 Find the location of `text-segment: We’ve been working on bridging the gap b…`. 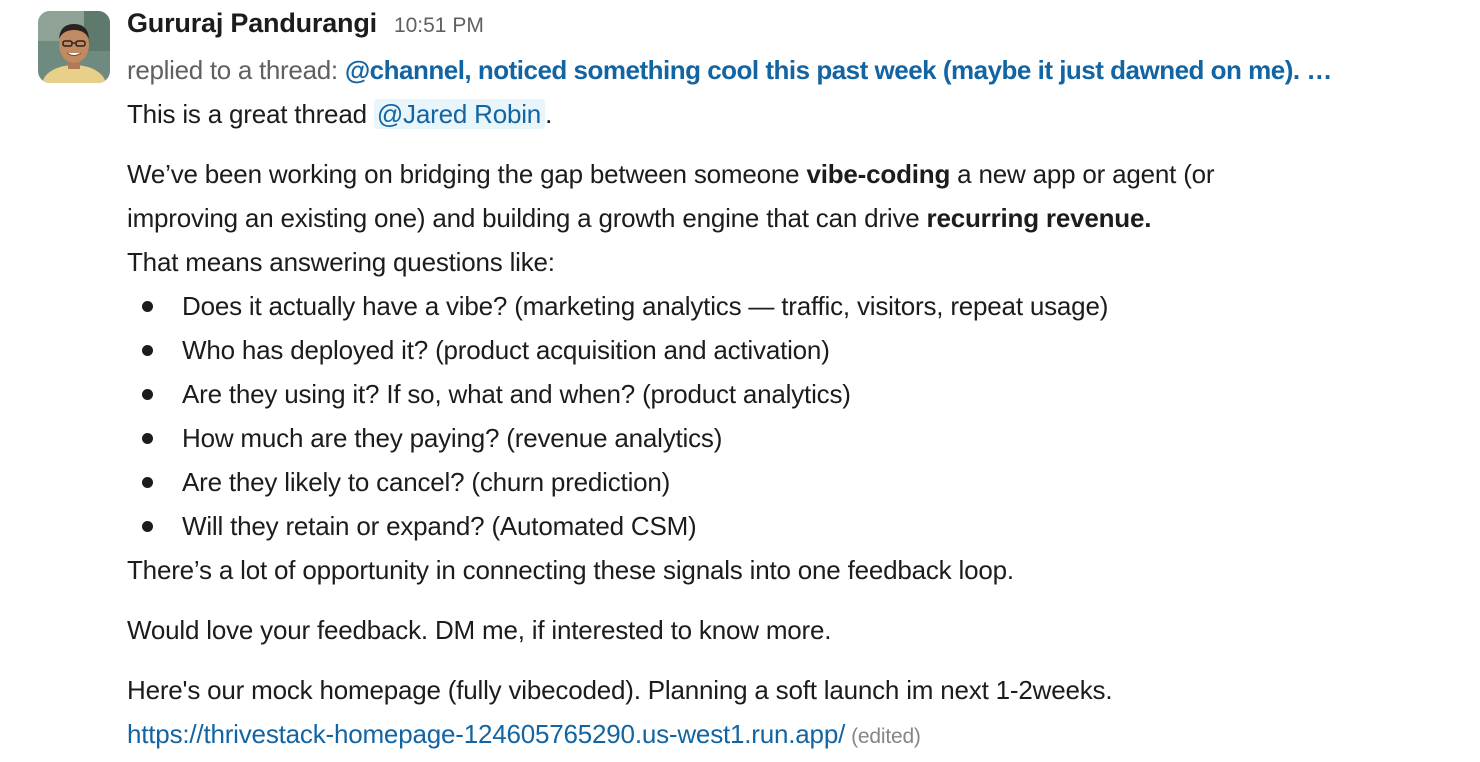

text-segment: We’ve been working on bridging the gap b… is located at coordinates (467, 174).